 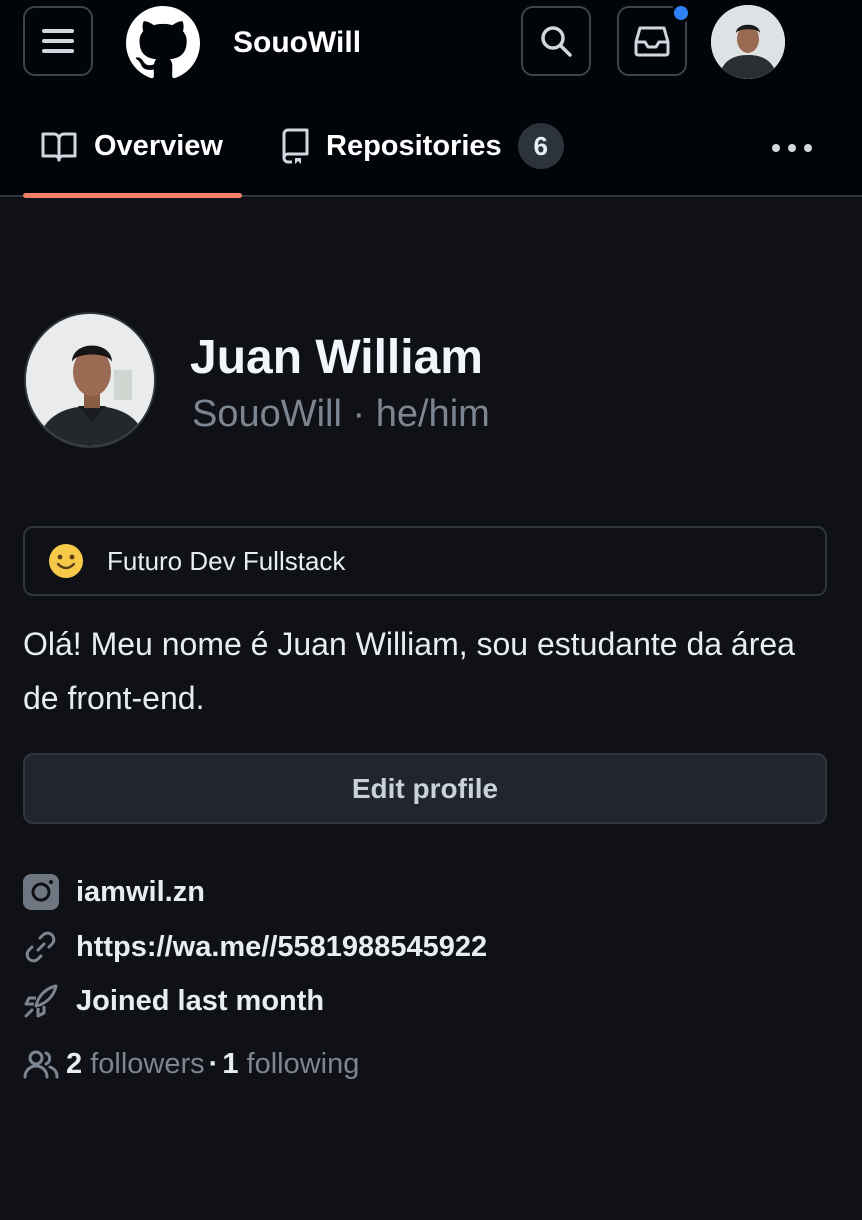 I want to click on profile-tabs: Overview Repositories 6, so click(x=431, y=154).